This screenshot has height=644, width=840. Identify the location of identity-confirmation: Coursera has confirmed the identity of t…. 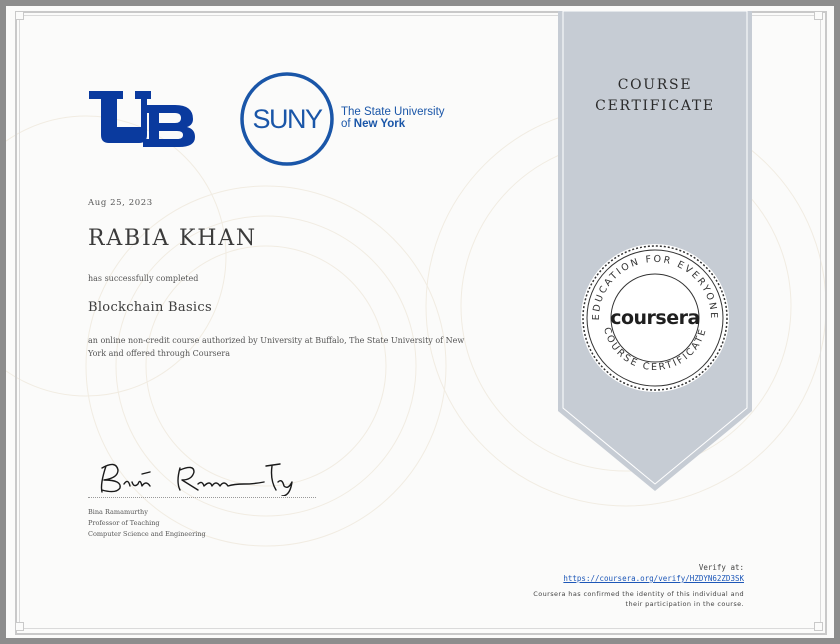
(638, 599).